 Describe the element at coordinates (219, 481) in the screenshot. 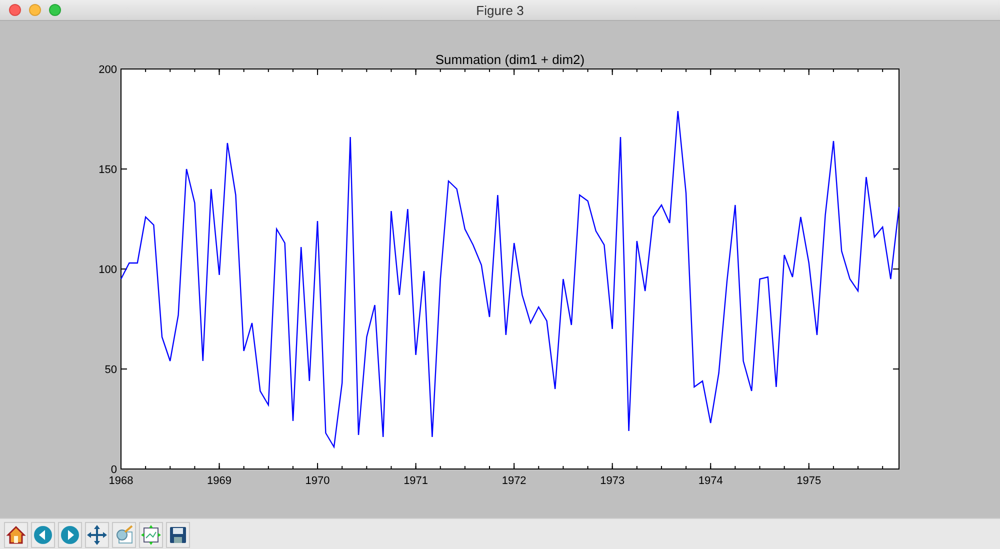

I see `tick-label: 1969` at that location.